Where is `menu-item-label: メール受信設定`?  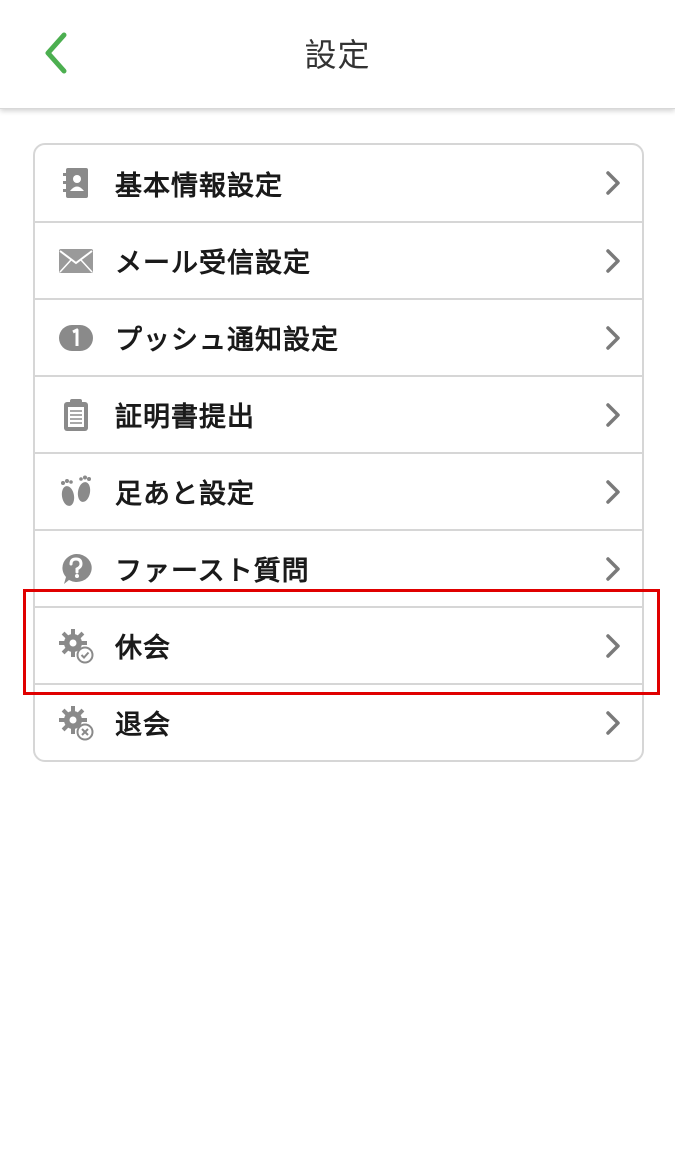 menu-item-label: メール受信設定 is located at coordinates (213, 263).